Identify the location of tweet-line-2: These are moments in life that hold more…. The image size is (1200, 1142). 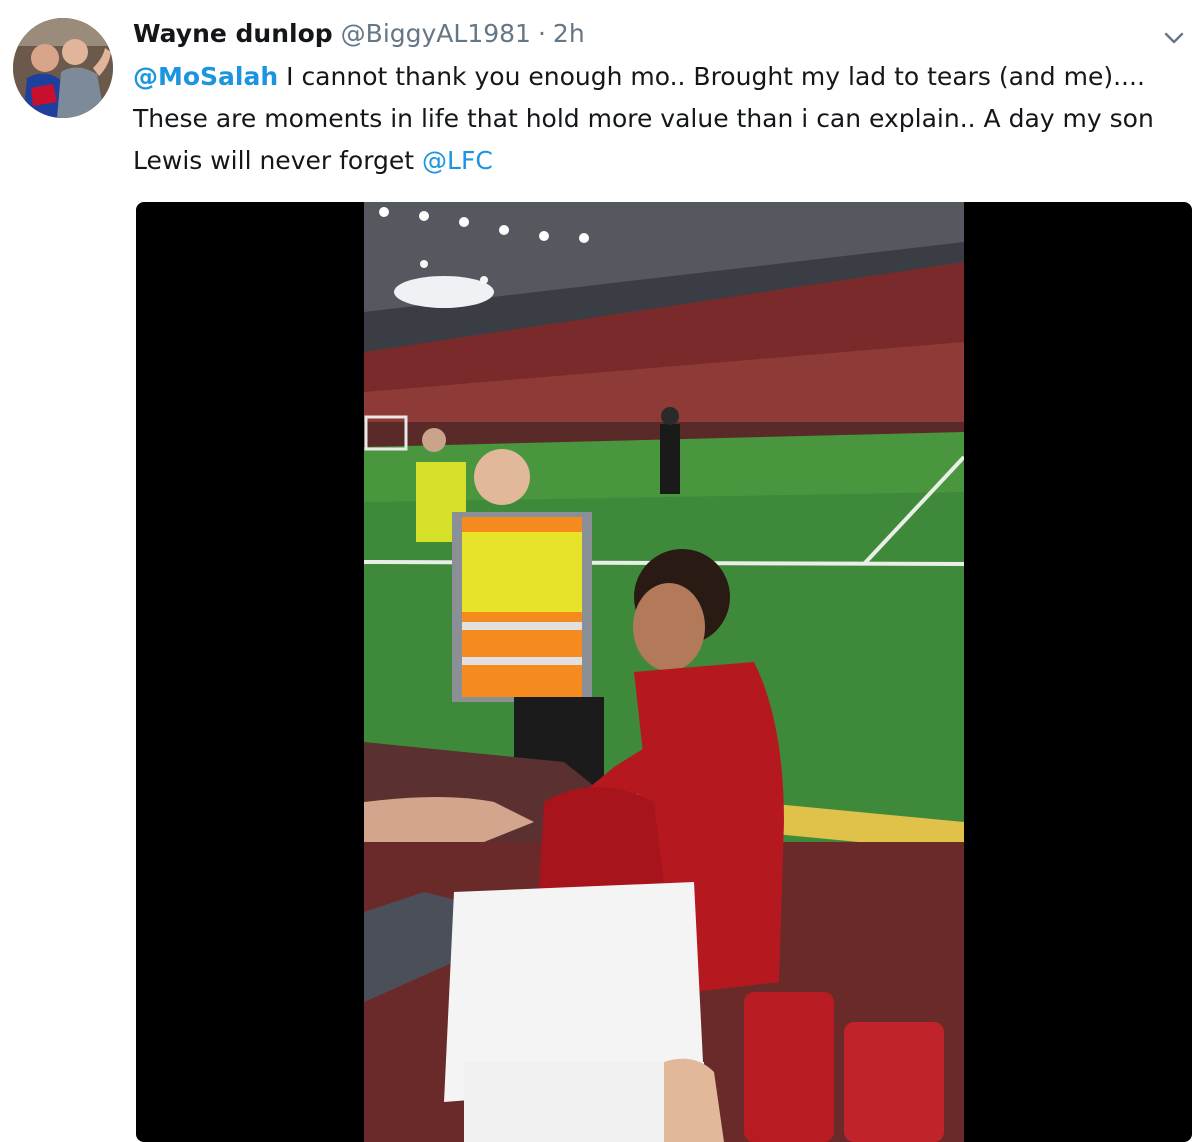
(643, 118).